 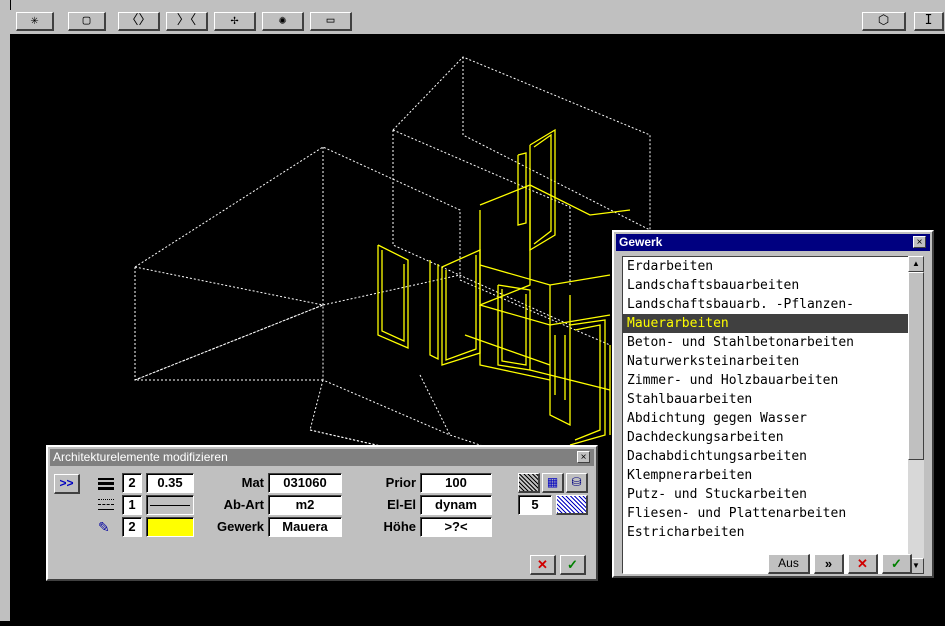 What do you see at coordinates (170, 505) in the screenshot?
I see `line-type-preview` at bounding box center [170, 505].